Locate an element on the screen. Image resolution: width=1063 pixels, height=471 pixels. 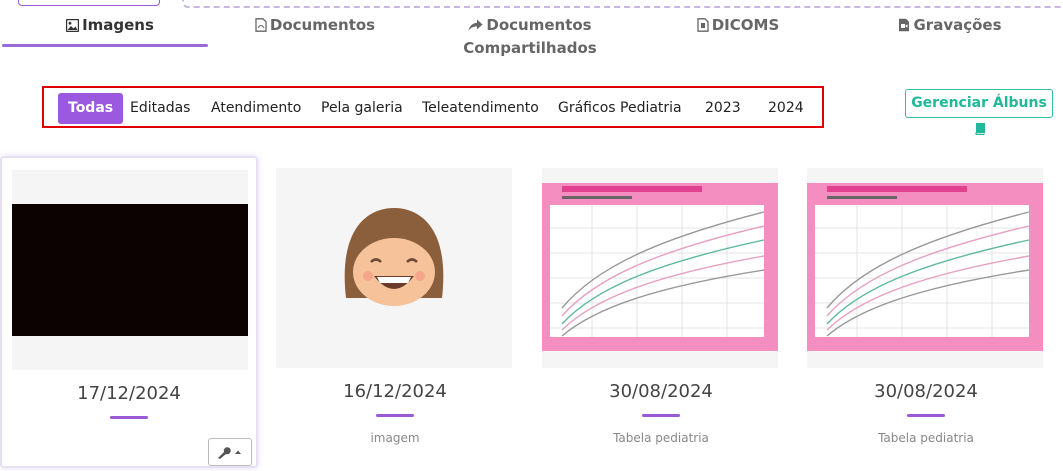
card-caption: imagem is located at coordinates (395, 438).